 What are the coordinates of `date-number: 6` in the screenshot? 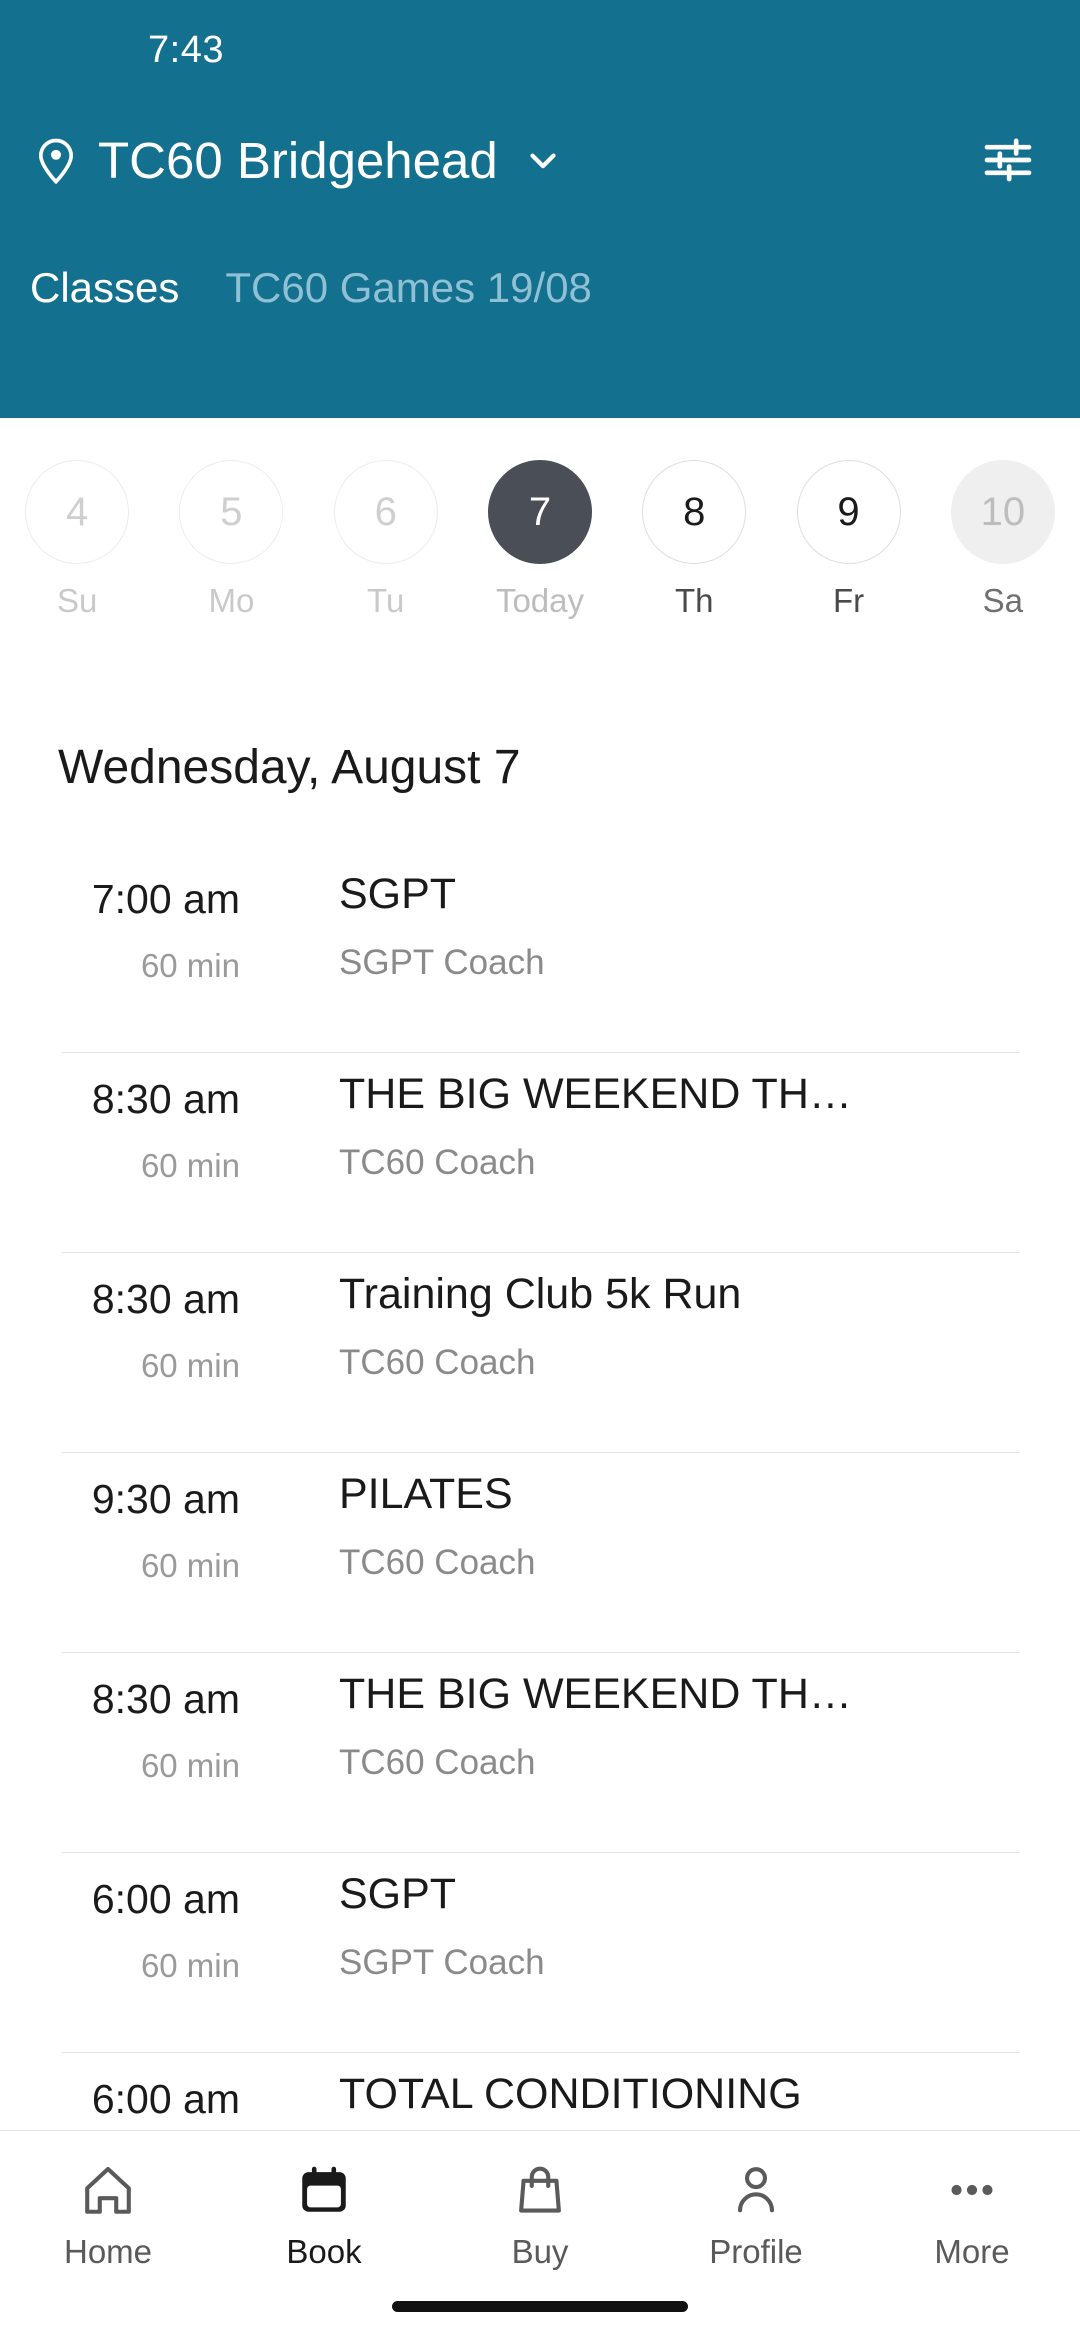 It's located at (385, 512).